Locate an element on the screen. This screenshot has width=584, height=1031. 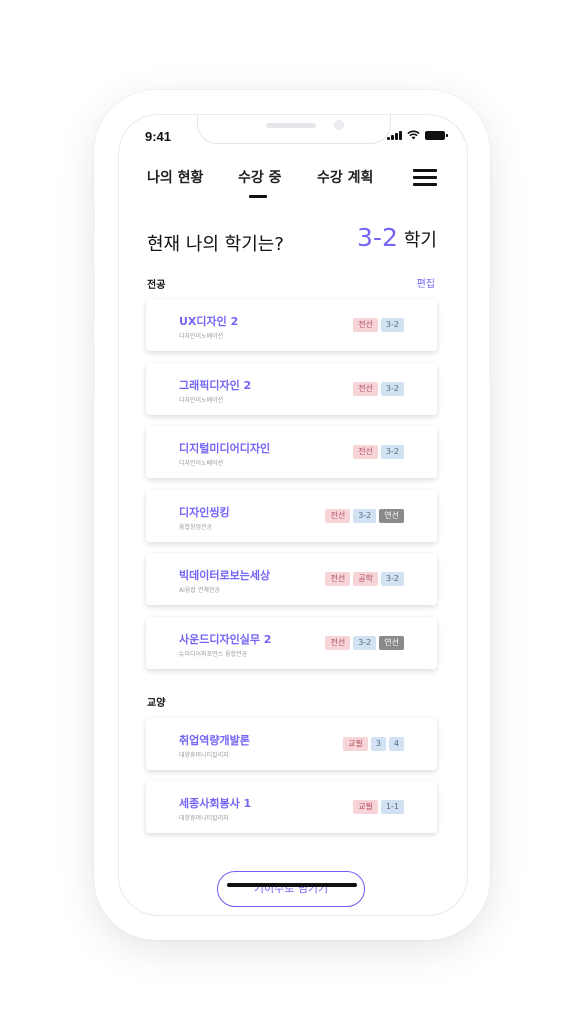
semester-value: 3-2 is located at coordinates (377, 237).